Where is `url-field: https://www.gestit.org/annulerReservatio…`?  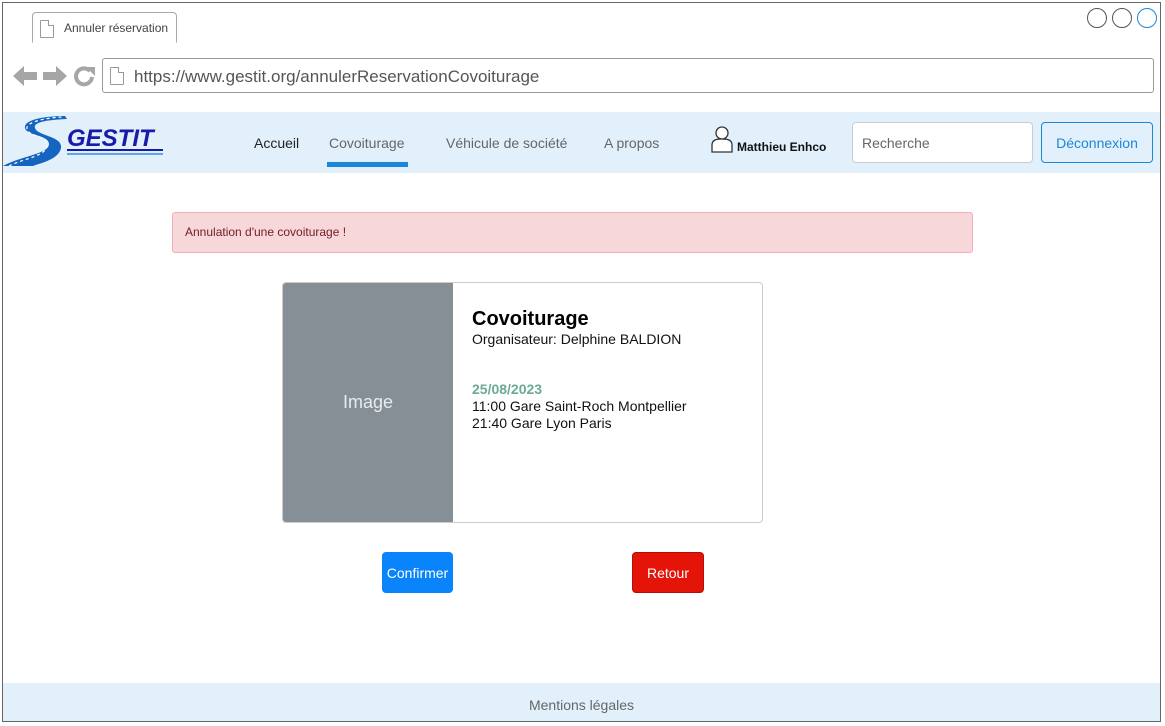
url-field: https://www.gestit.org/annulerReservatio… is located at coordinates (628, 75).